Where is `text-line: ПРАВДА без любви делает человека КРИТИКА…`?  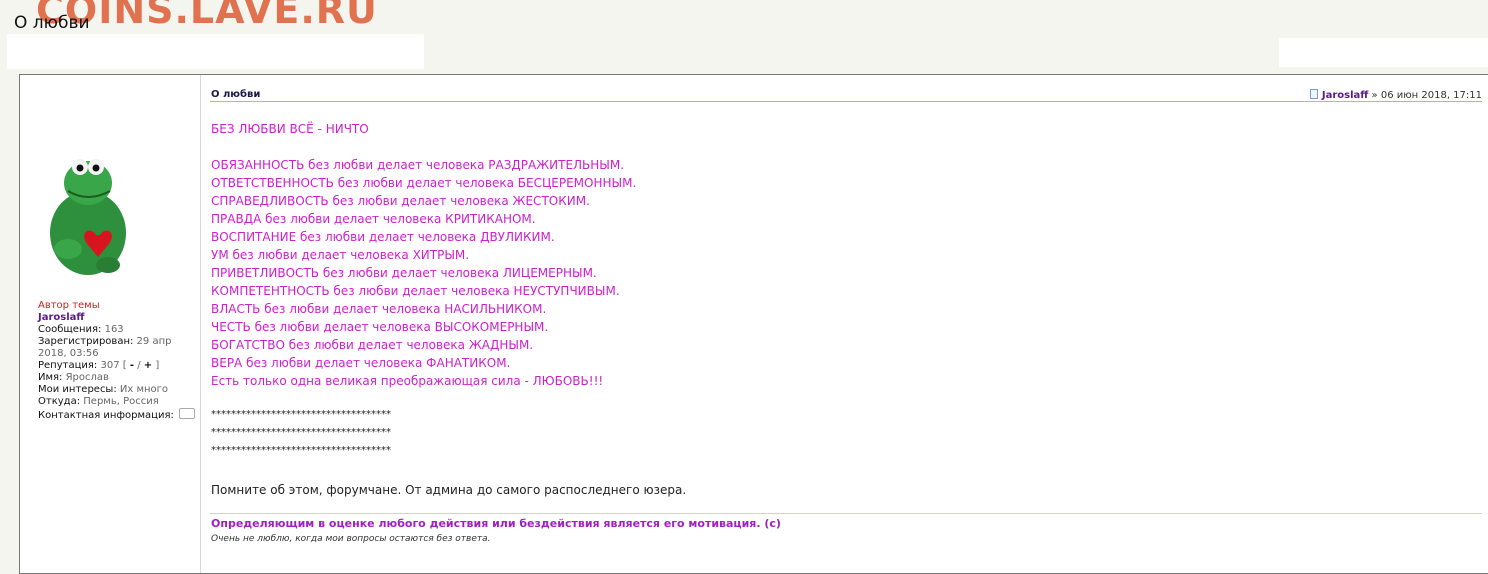 text-line: ПРАВДА без любви делает человека КРИТИКА… is located at coordinates (373, 219).